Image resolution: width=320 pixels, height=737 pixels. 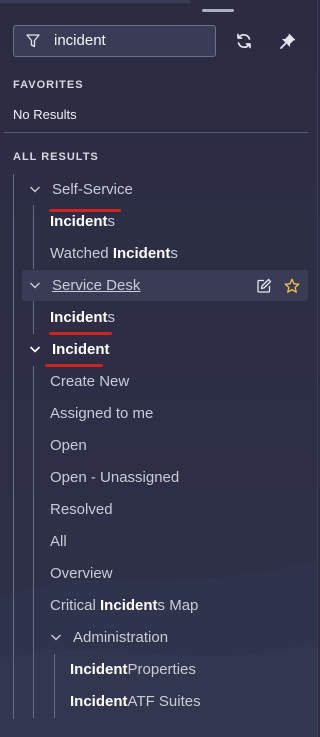 I want to click on tree-item-assigned-to-me: Assigned to me, so click(x=101, y=413).